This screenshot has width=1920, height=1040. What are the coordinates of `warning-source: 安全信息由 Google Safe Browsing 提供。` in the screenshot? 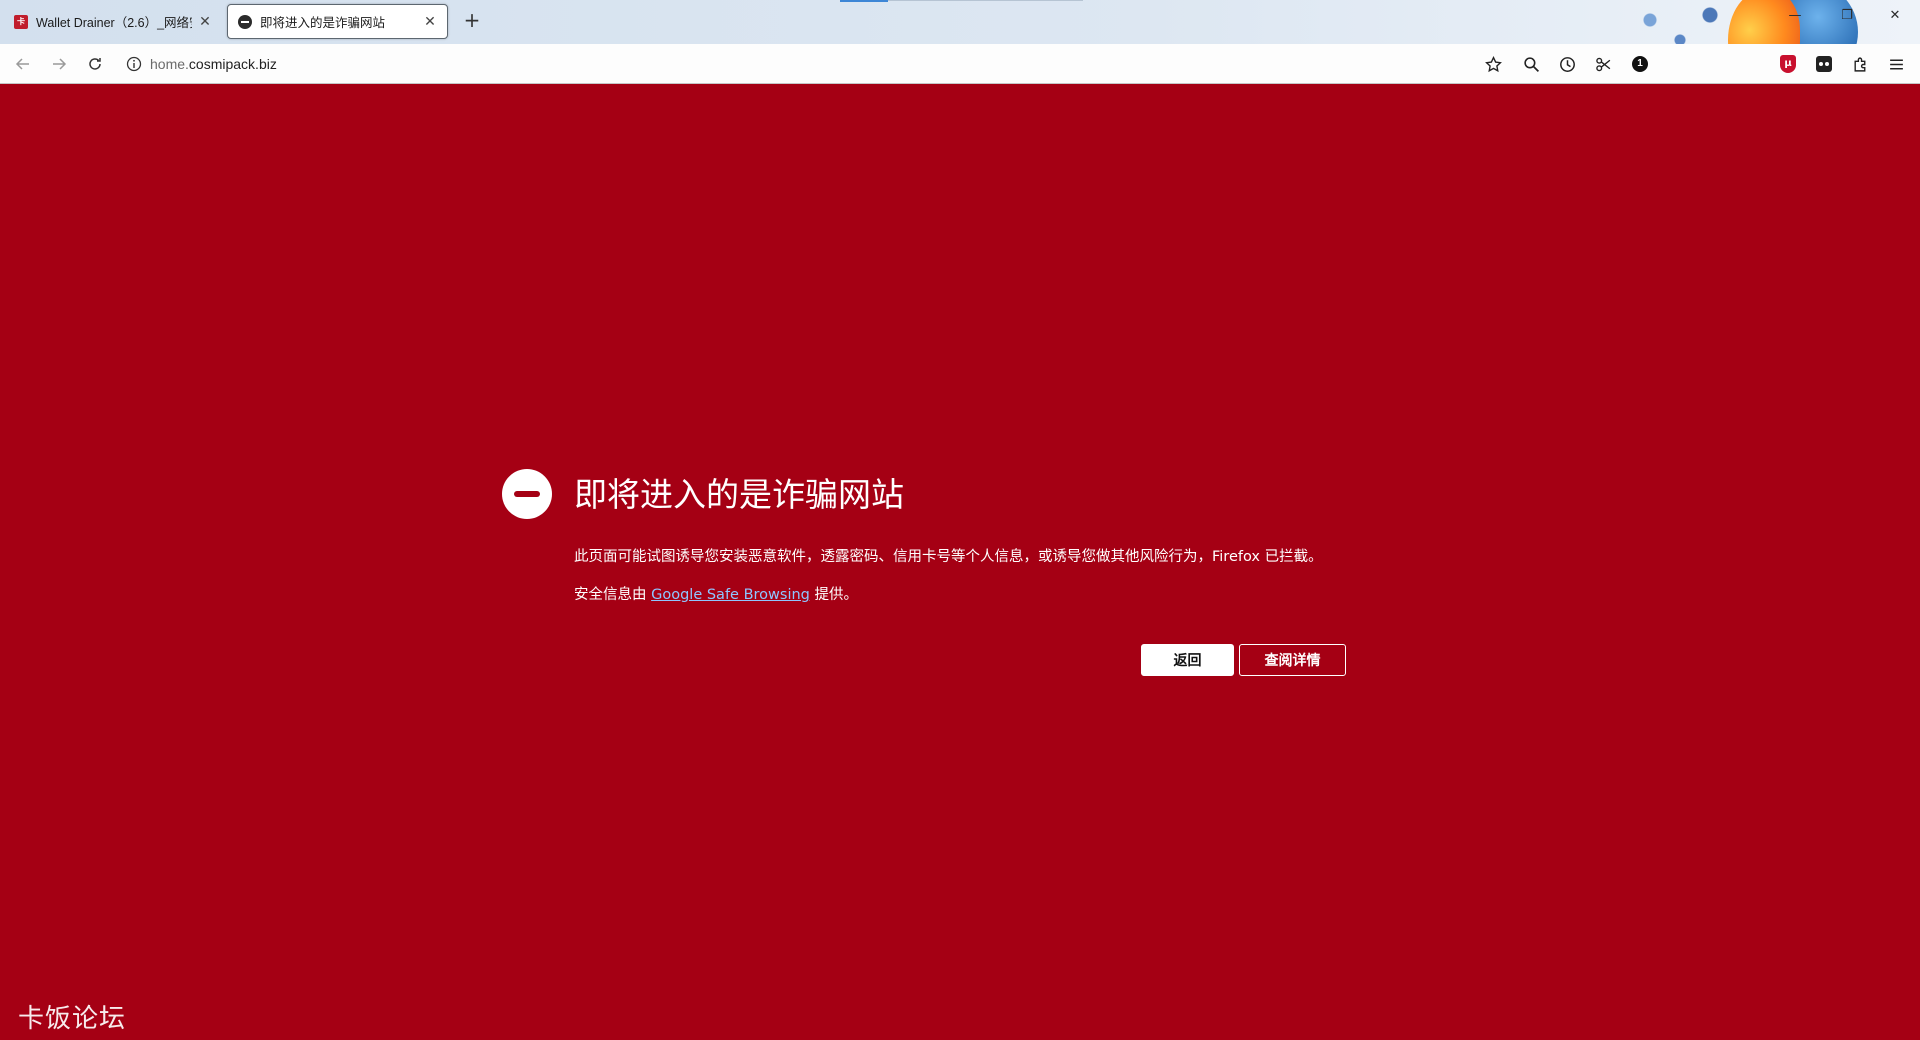 It's located at (716, 593).